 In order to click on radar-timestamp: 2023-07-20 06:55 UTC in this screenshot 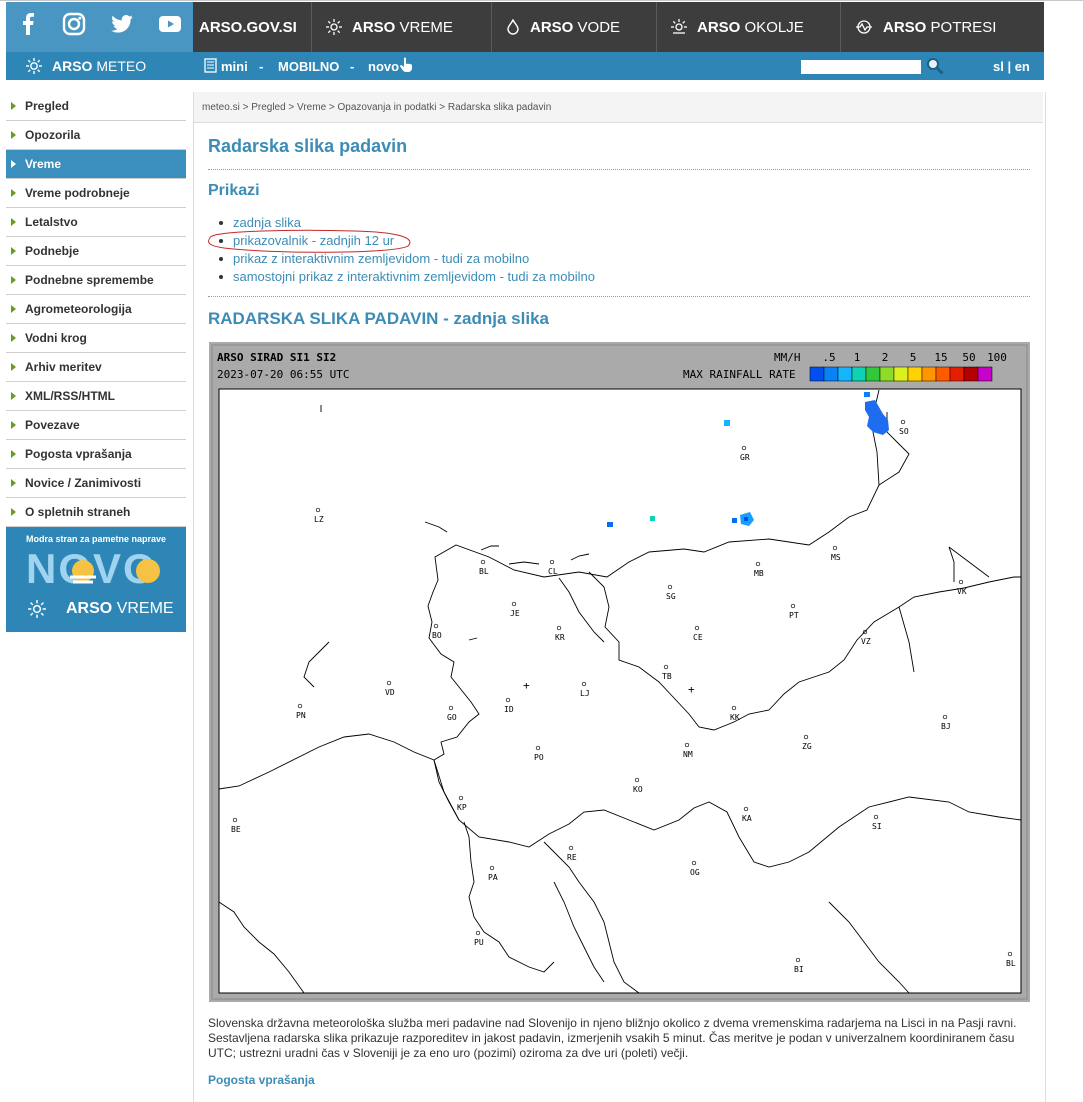, I will do `click(283, 374)`.